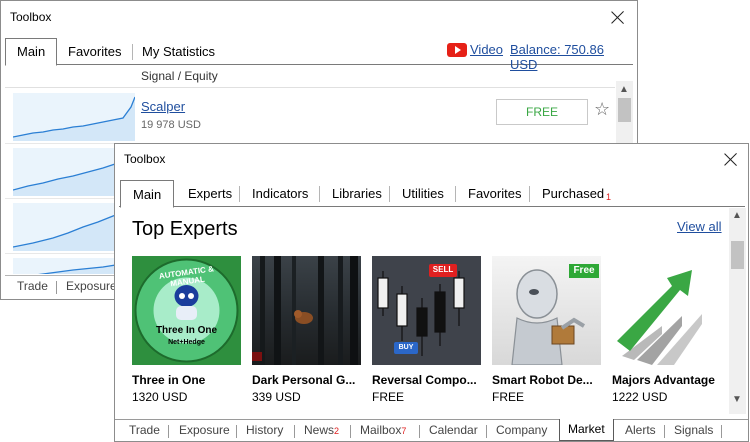 The width and height of the screenshot is (750, 442). Describe the element at coordinates (457, 50) in the screenshot. I see `youtube-icon` at that location.